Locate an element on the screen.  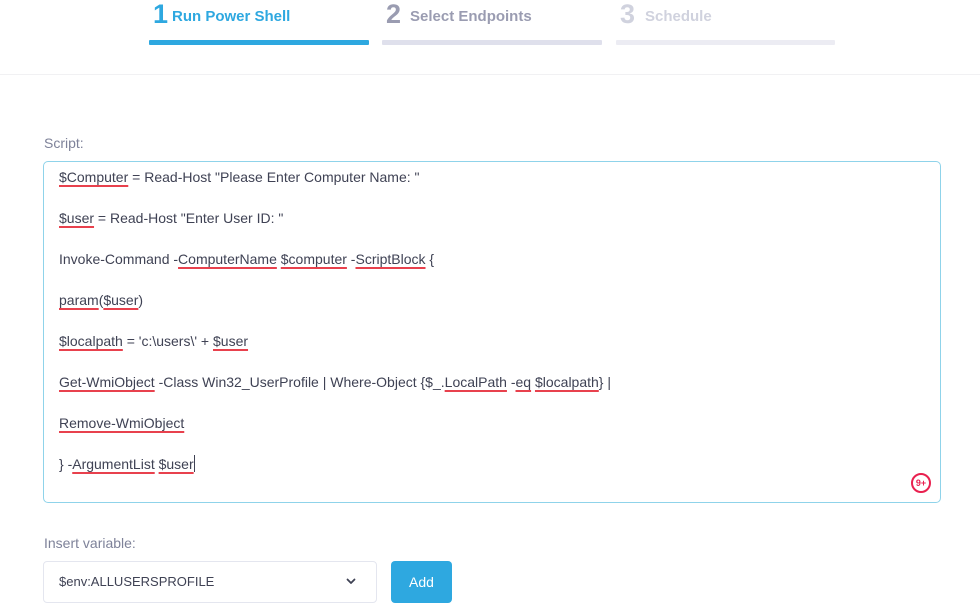
script-line: Remove-WmiObject is located at coordinates (121, 423).